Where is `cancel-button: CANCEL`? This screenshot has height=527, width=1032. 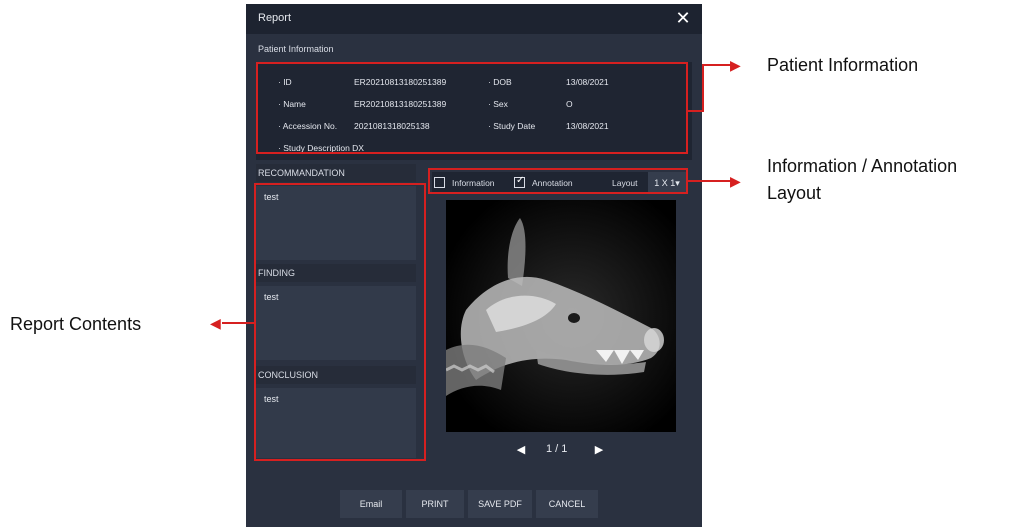 cancel-button: CANCEL is located at coordinates (567, 504).